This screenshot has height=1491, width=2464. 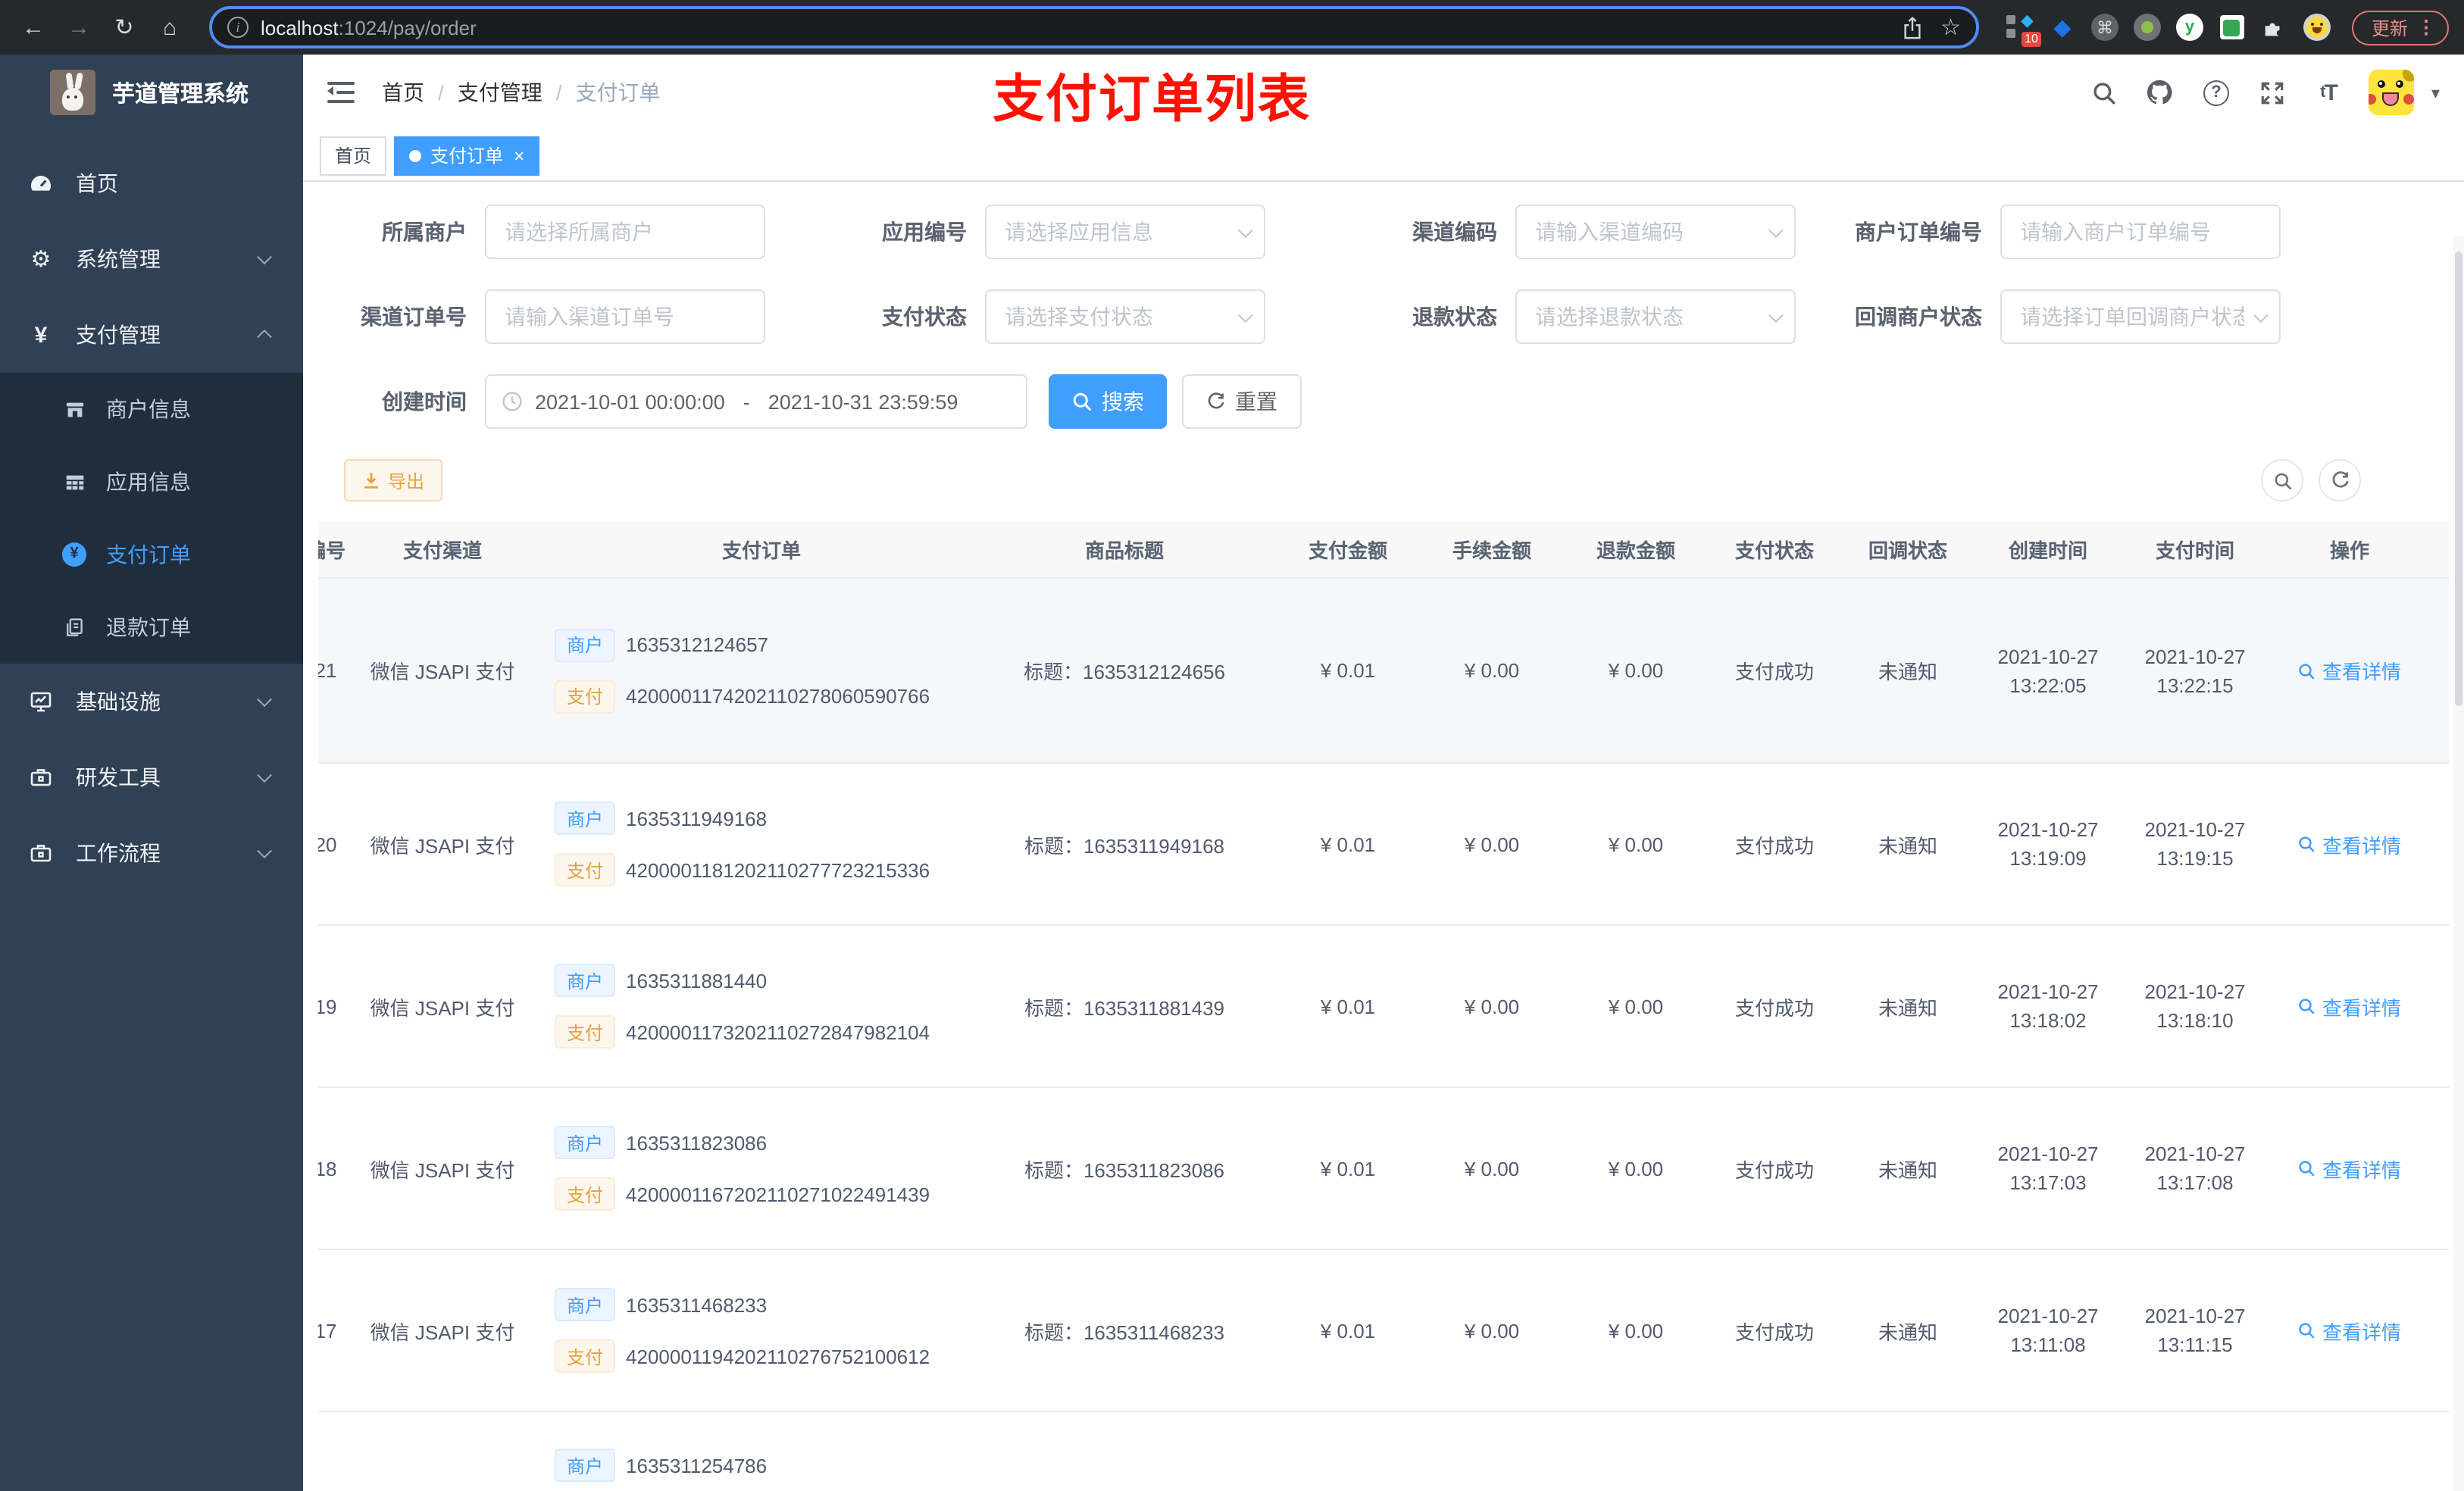 I want to click on search-button: 搜索, so click(x=1108, y=401).